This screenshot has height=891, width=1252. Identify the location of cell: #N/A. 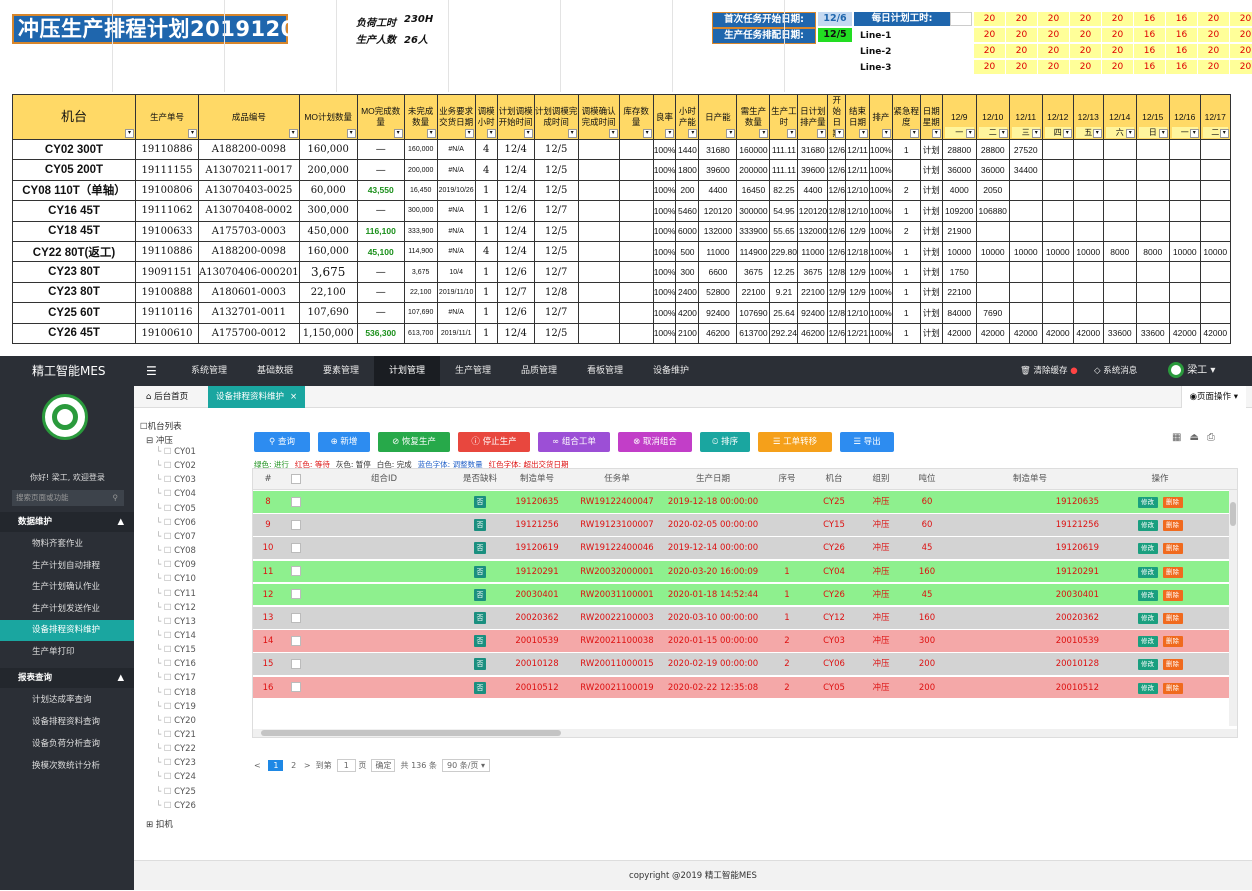
(456, 231).